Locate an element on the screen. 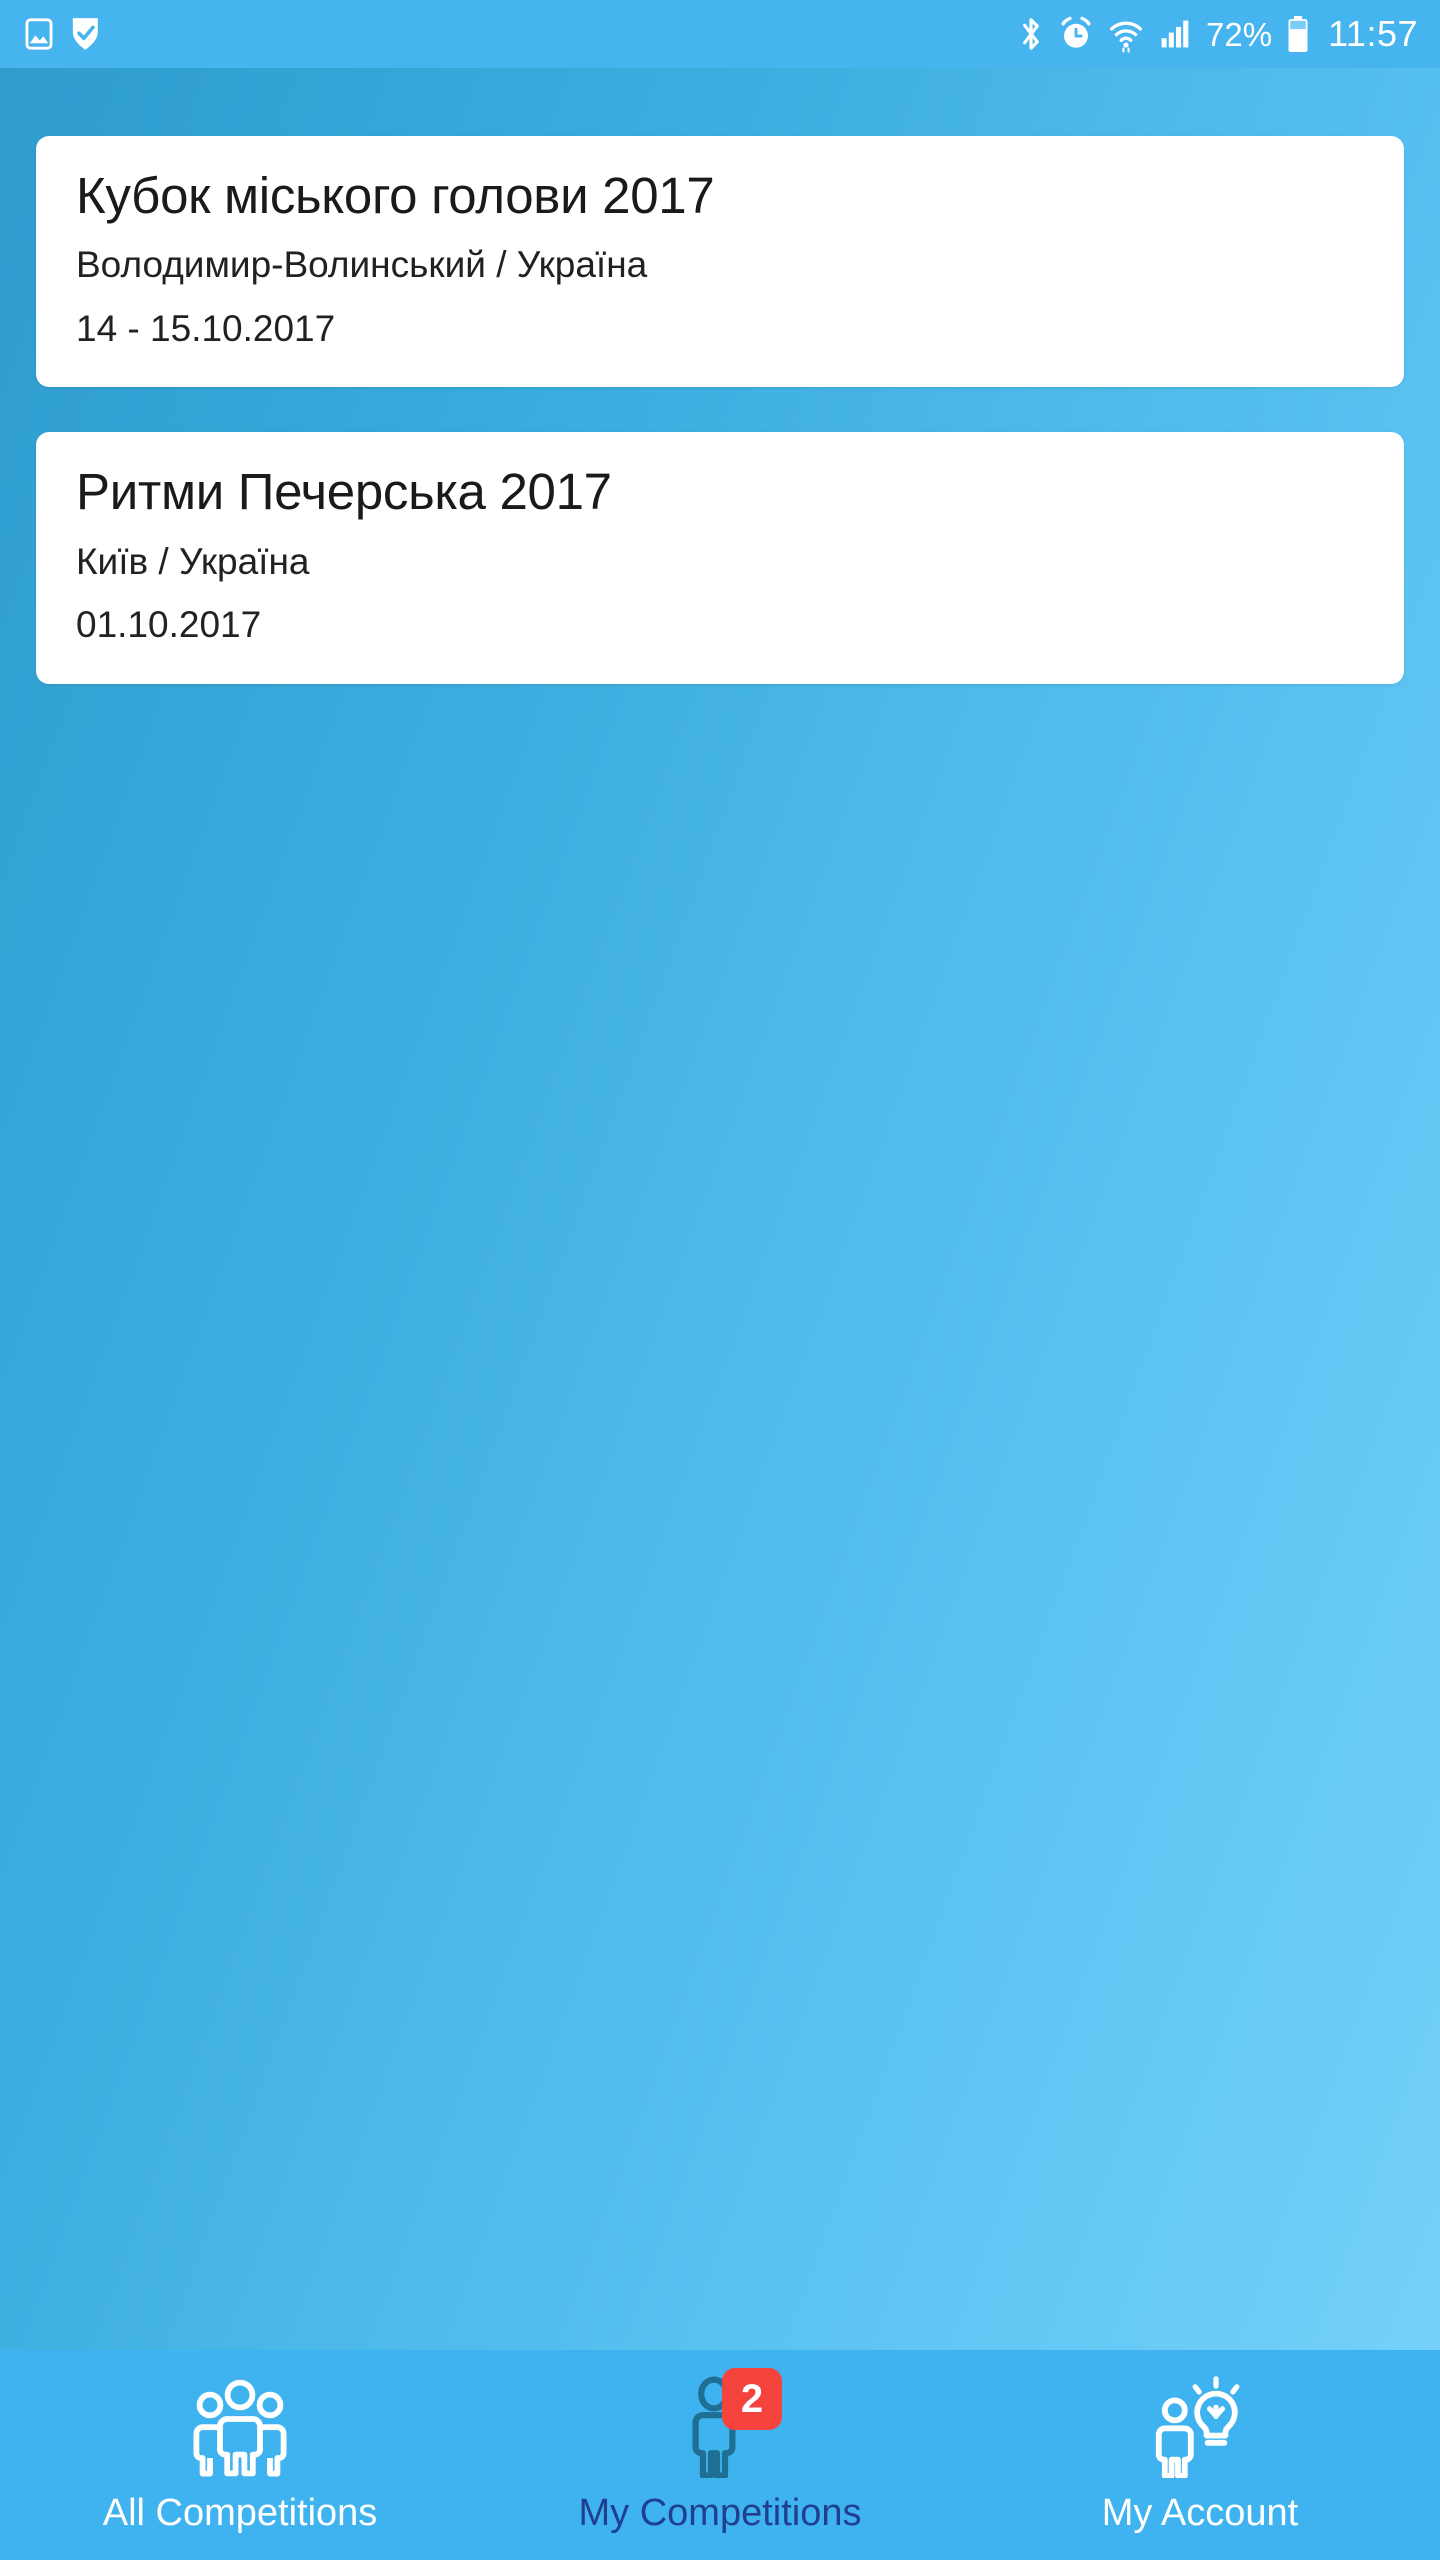  nav-label-all-competitions: All Competitions is located at coordinates (240, 2513).